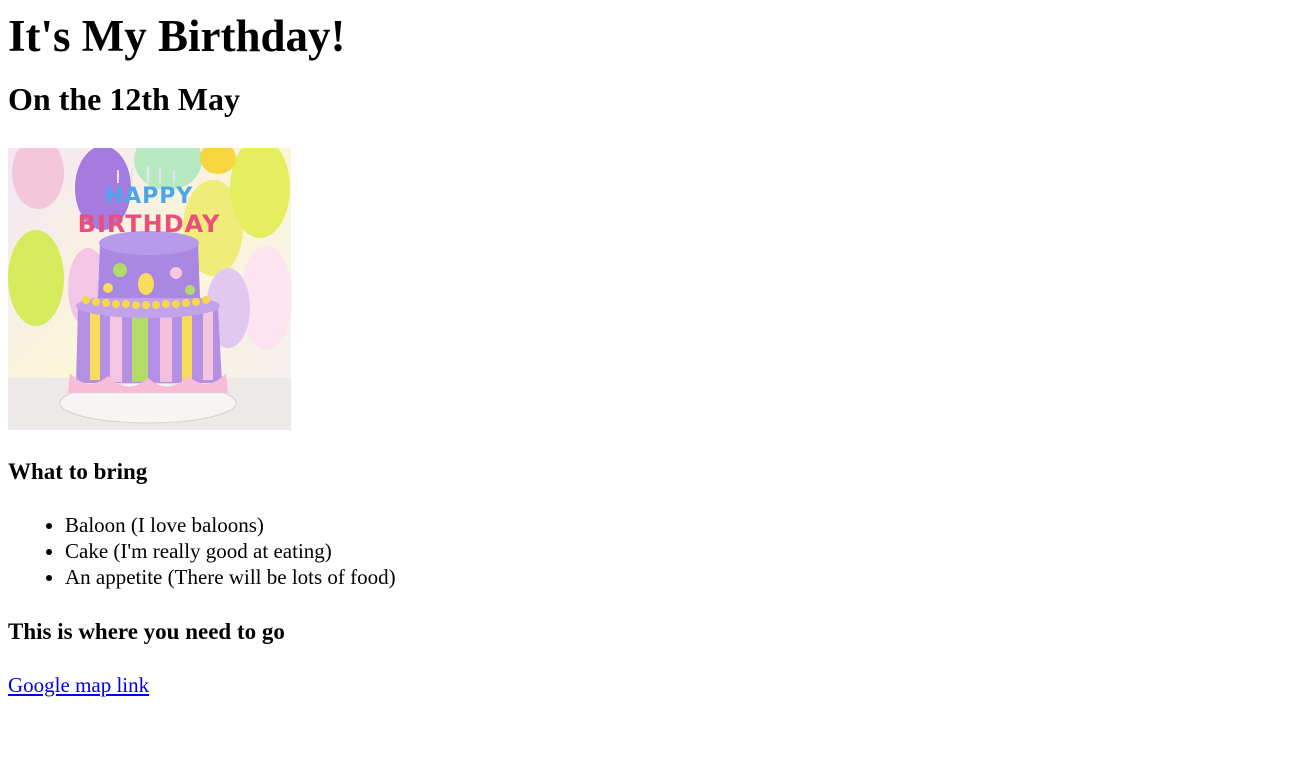 The image size is (1298, 757). I want to click on svg-text: HAPPY, so click(149, 196).